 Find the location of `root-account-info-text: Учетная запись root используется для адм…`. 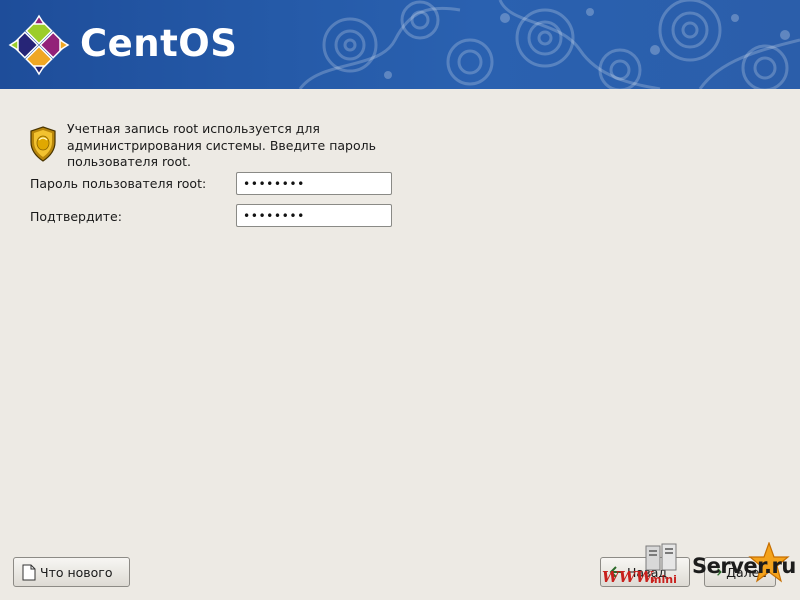

root-account-info-text: Учетная запись root используется для адм… is located at coordinates (221, 145).